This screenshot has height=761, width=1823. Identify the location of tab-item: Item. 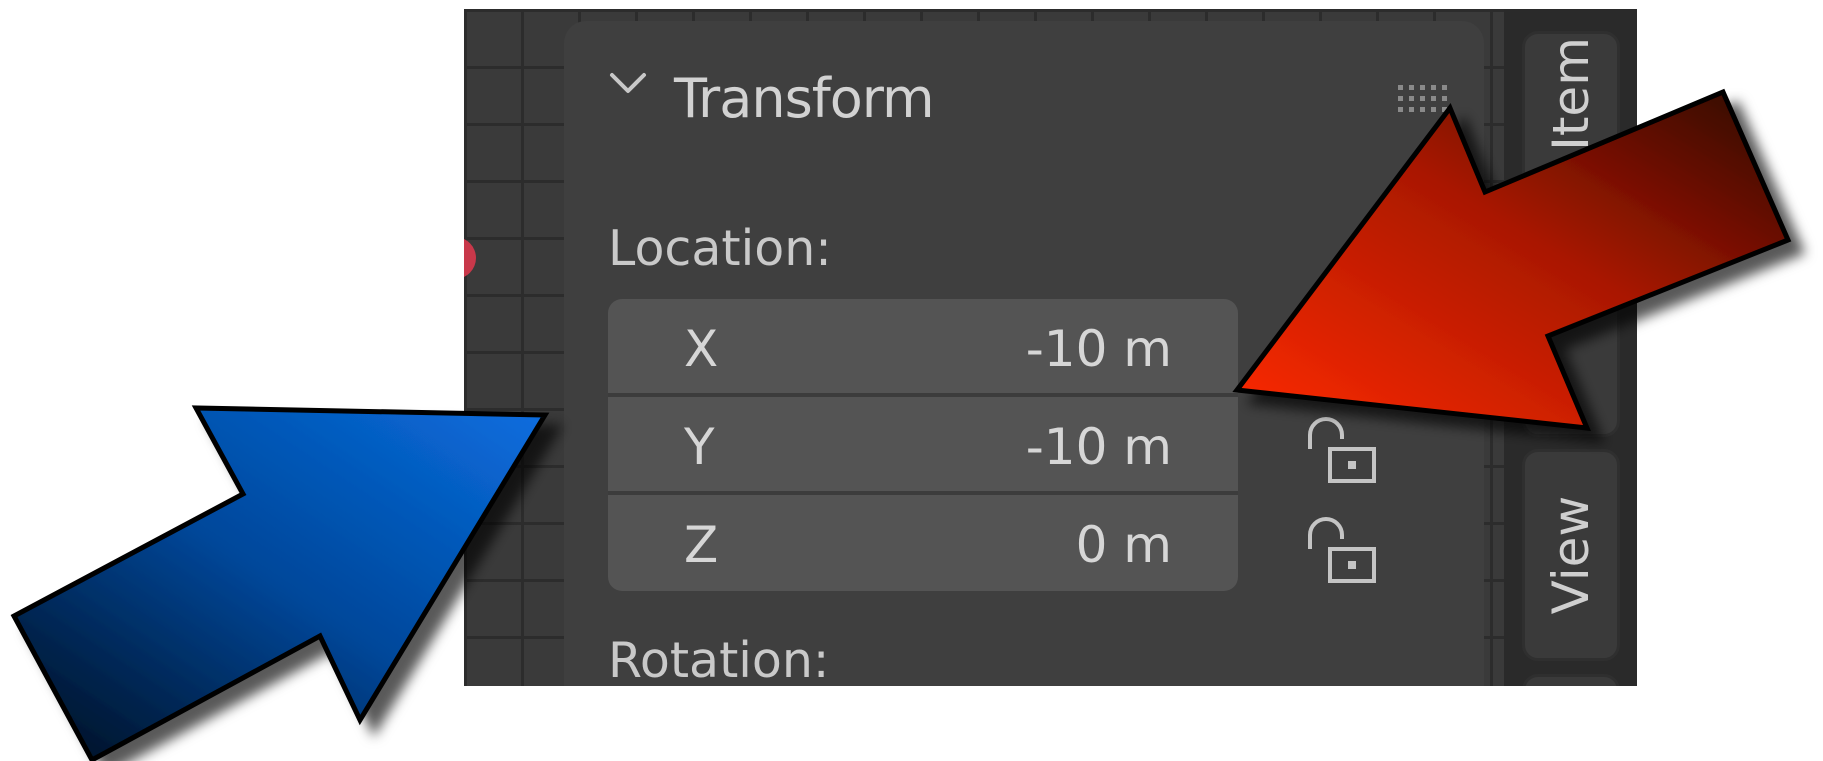
(1571, 234).